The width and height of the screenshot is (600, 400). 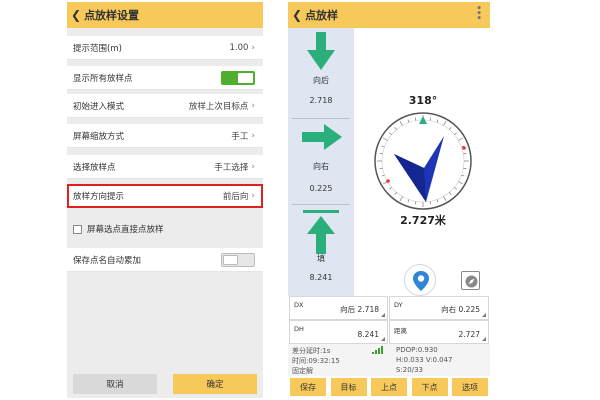 What do you see at coordinates (99, 106) in the screenshot?
I see `setting-label: 初始进入模式` at bounding box center [99, 106].